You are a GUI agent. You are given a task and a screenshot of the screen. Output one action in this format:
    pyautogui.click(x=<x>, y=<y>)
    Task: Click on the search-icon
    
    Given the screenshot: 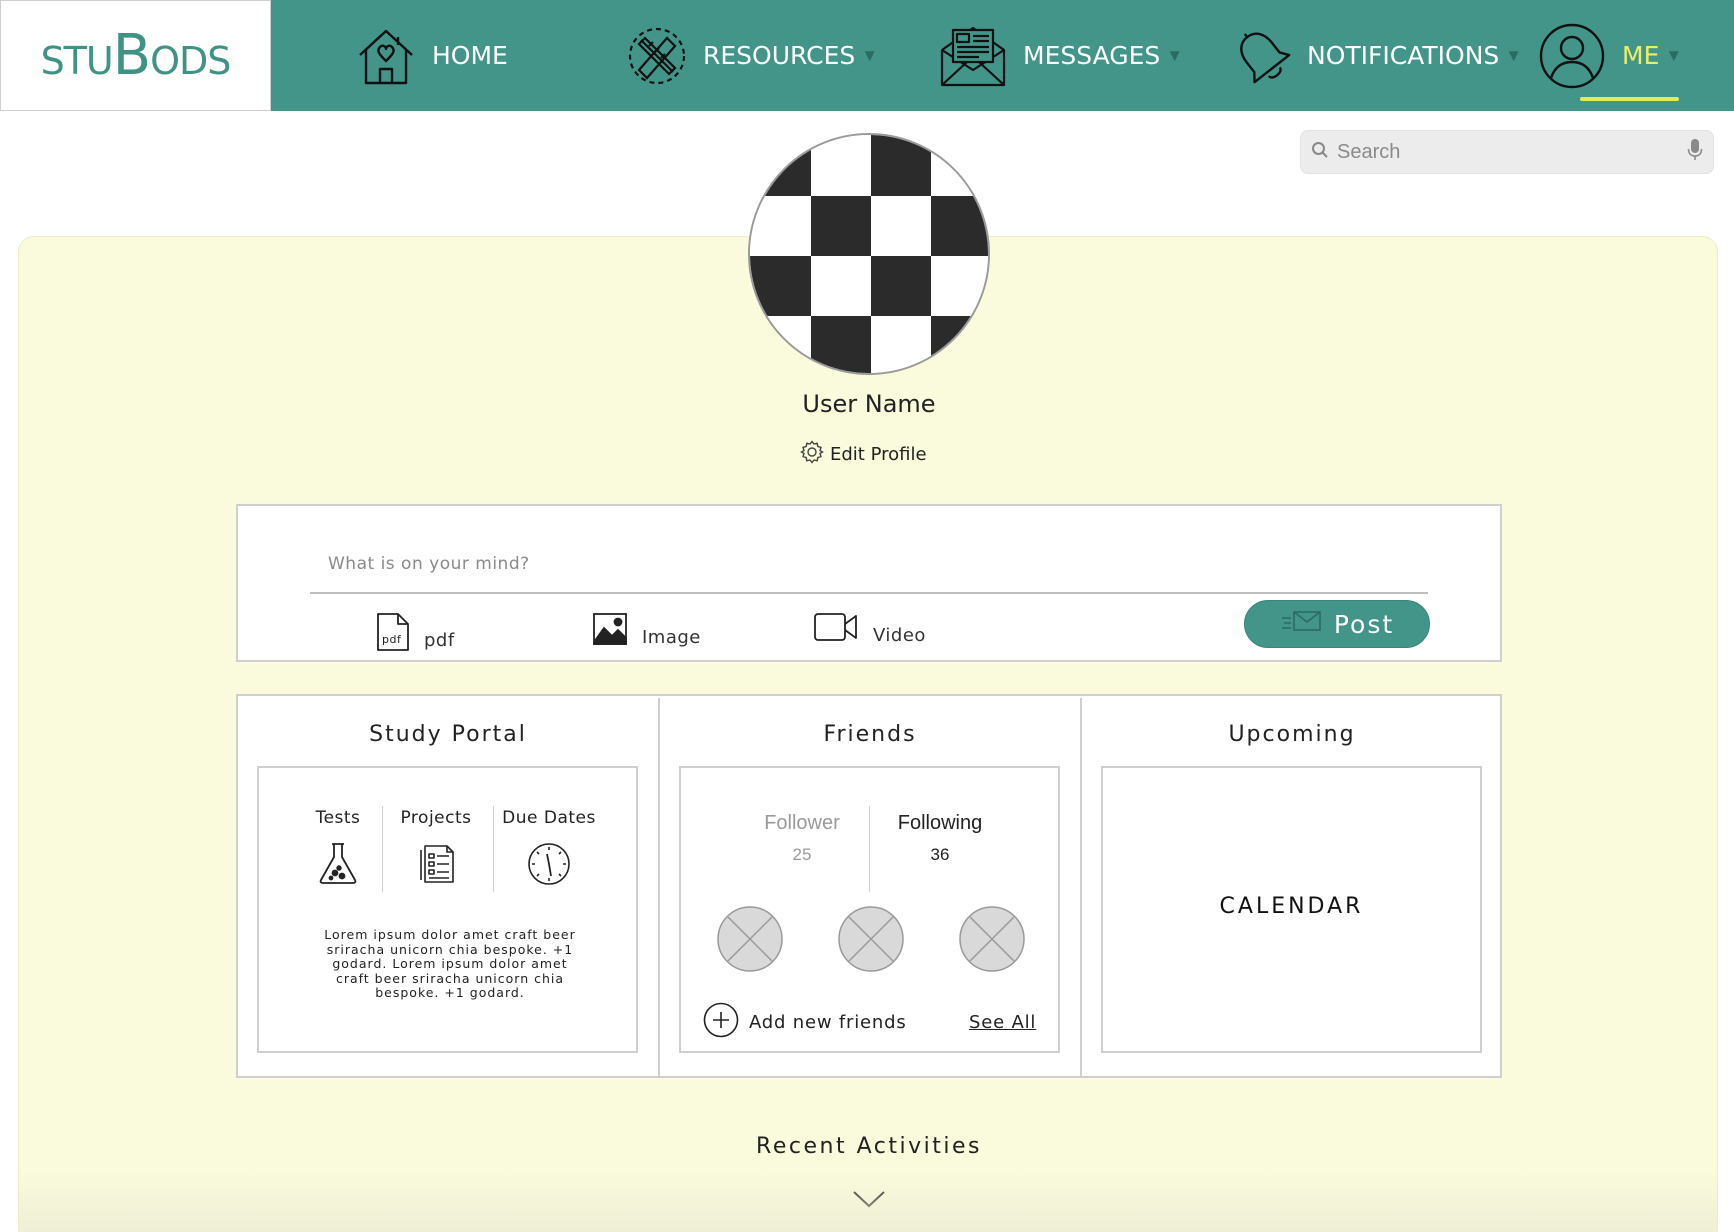 What is the action you would take?
    pyautogui.click(x=1320, y=152)
    